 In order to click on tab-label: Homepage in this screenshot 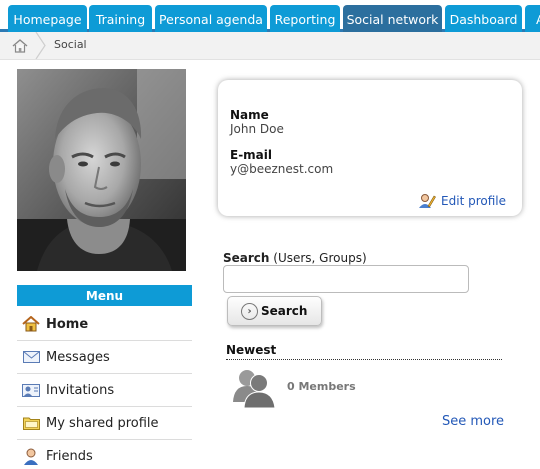, I will do `click(47, 19)`.